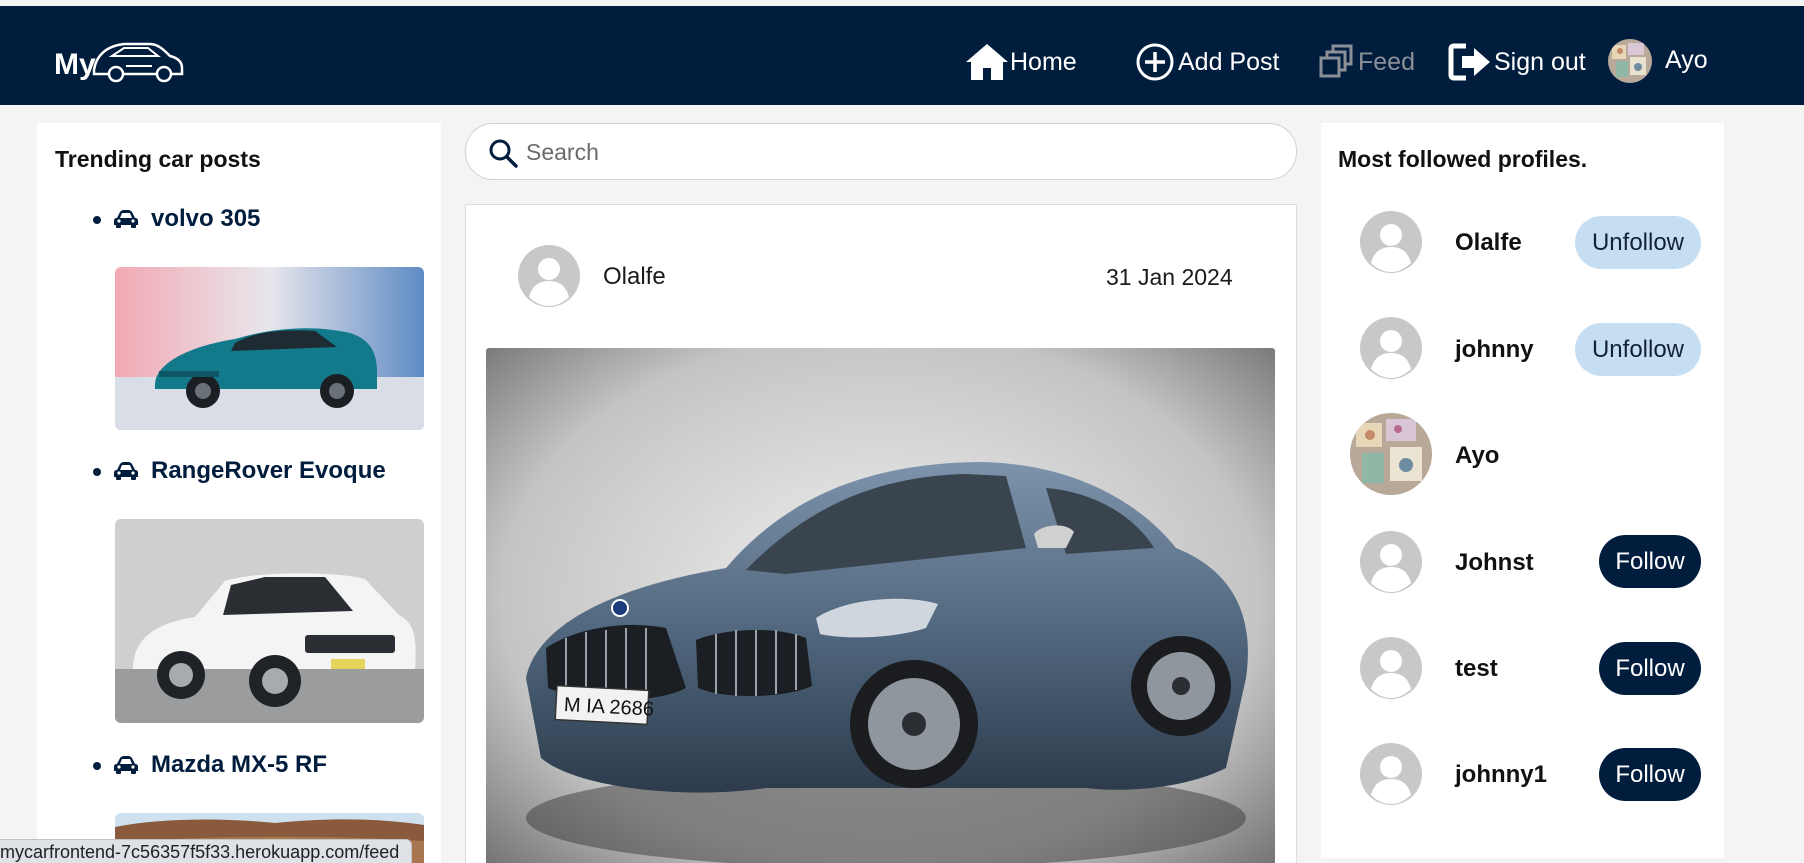 Image resolution: width=1804 pixels, height=863 pixels. Describe the element at coordinates (1501, 775) in the screenshot. I see `profile-name: johnny1` at that location.